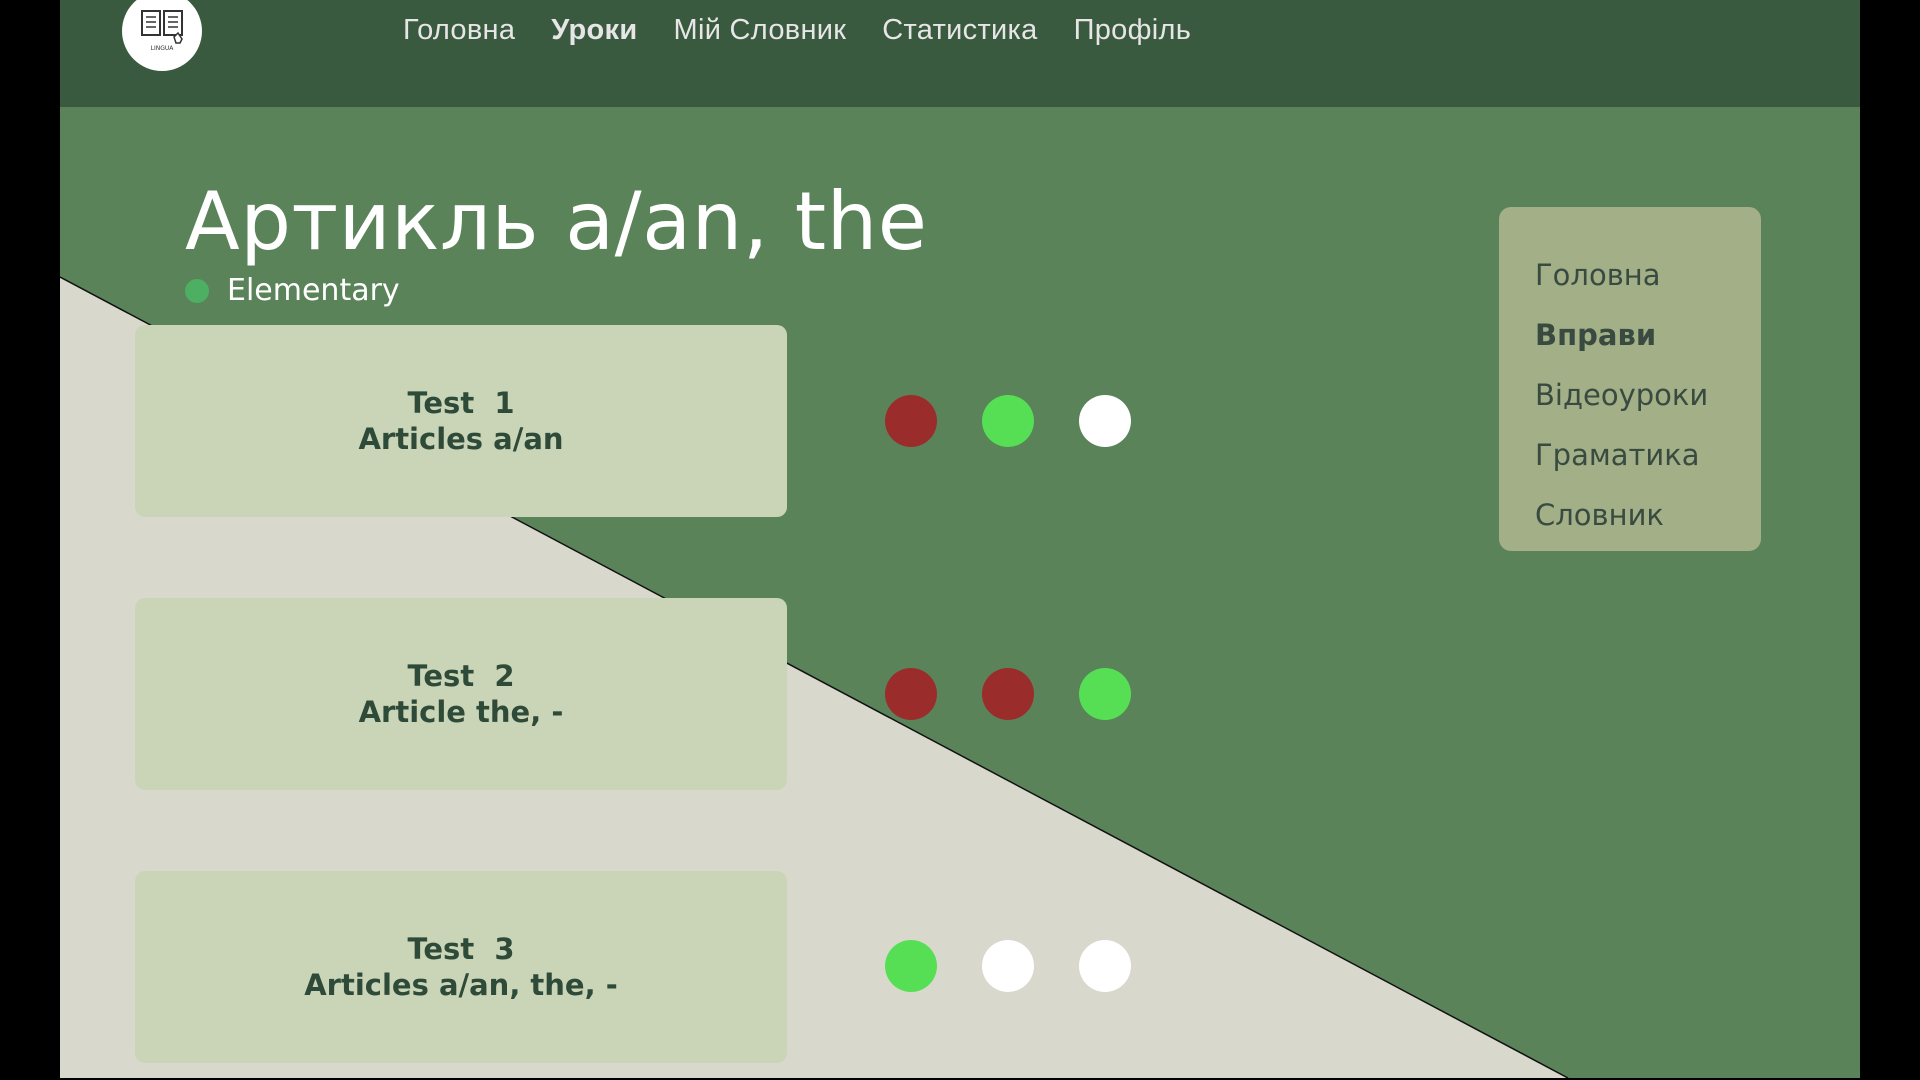  I want to click on logo-text: LINGUA, so click(162, 48).